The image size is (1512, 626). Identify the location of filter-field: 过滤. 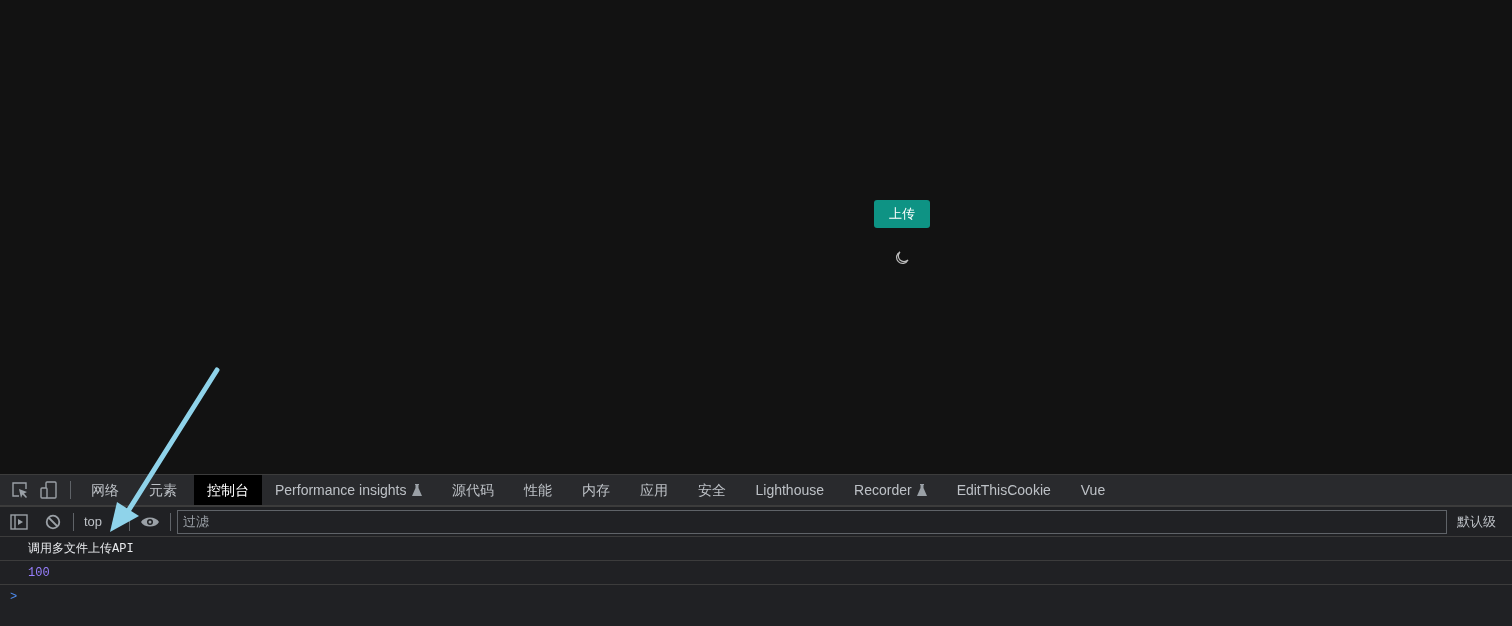
(812, 521).